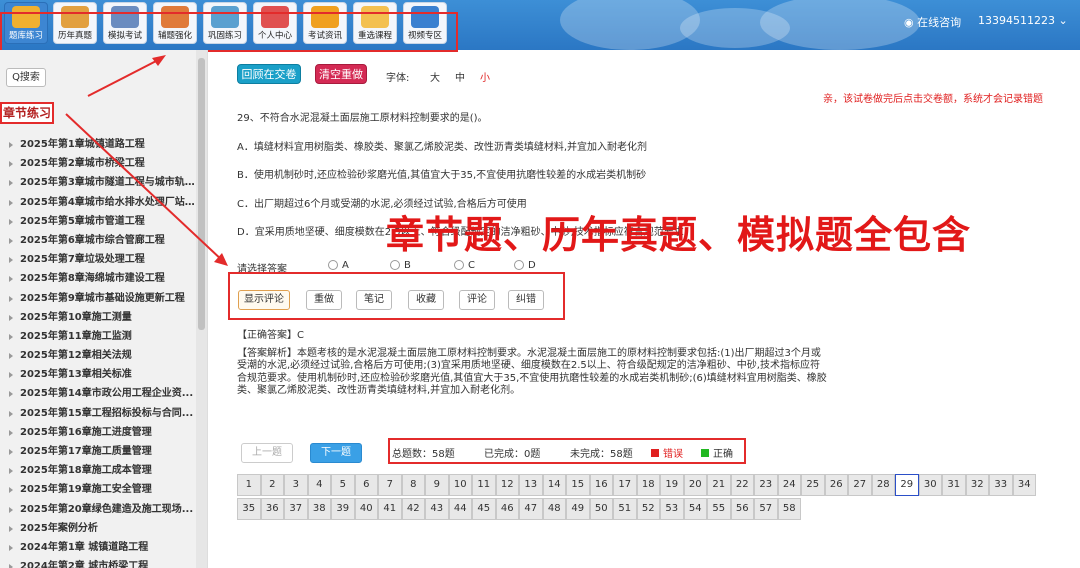 Image resolution: width=1080 pixels, height=568 pixels. What do you see at coordinates (526, 300) in the screenshot?
I see `report-error-button: 纠错` at bounding box center [526, 300].